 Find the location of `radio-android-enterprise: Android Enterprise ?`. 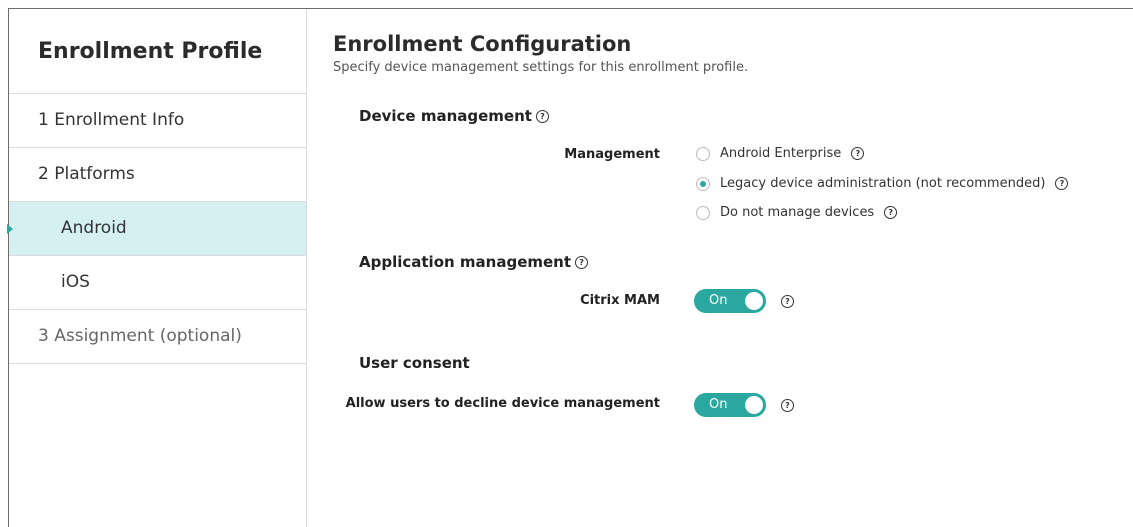

radio-android-enterprise: Android Enterprise ? is located at coordinates (780, 153).